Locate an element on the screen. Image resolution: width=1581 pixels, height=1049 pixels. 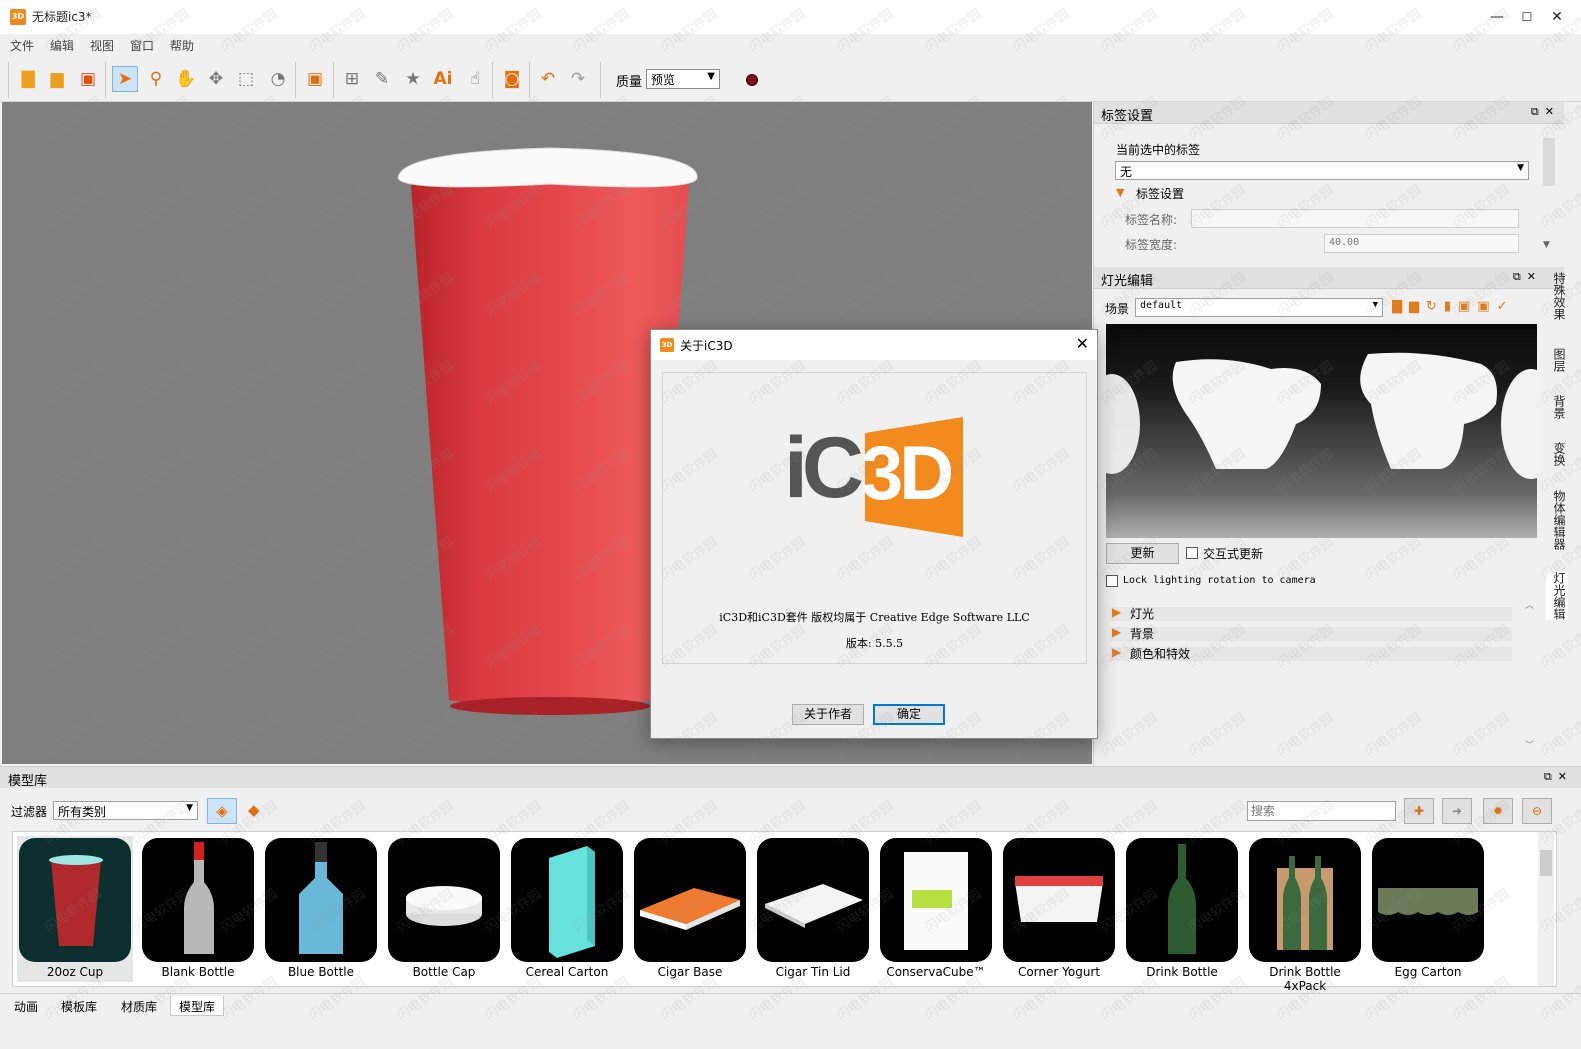
model-card-cigar-base: Cigar Base is located at coordinates (690, 909).